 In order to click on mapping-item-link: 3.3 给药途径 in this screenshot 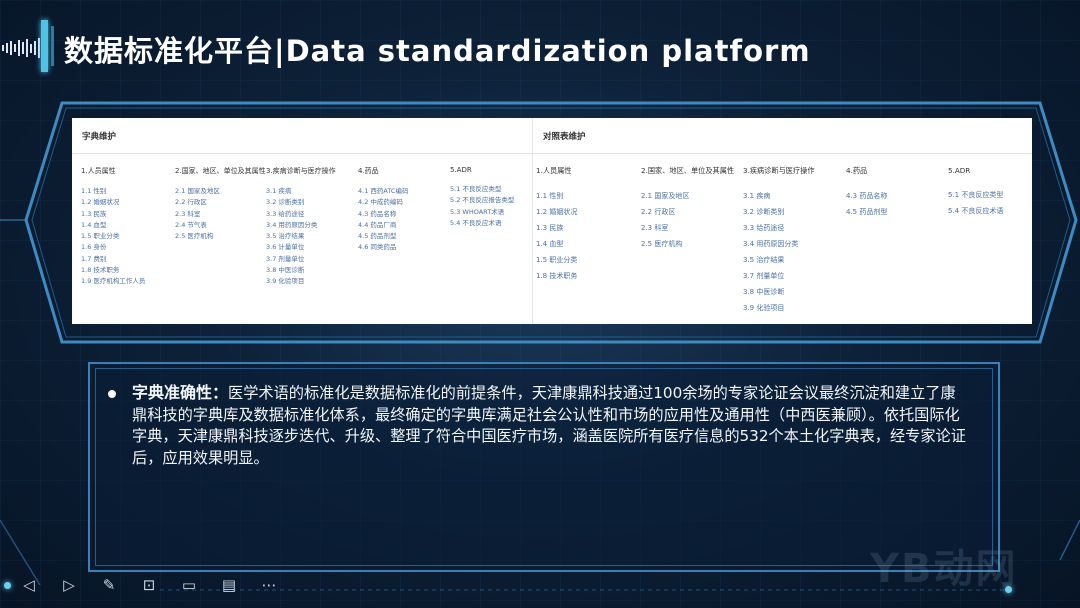, I will do `click(779, 228)`.